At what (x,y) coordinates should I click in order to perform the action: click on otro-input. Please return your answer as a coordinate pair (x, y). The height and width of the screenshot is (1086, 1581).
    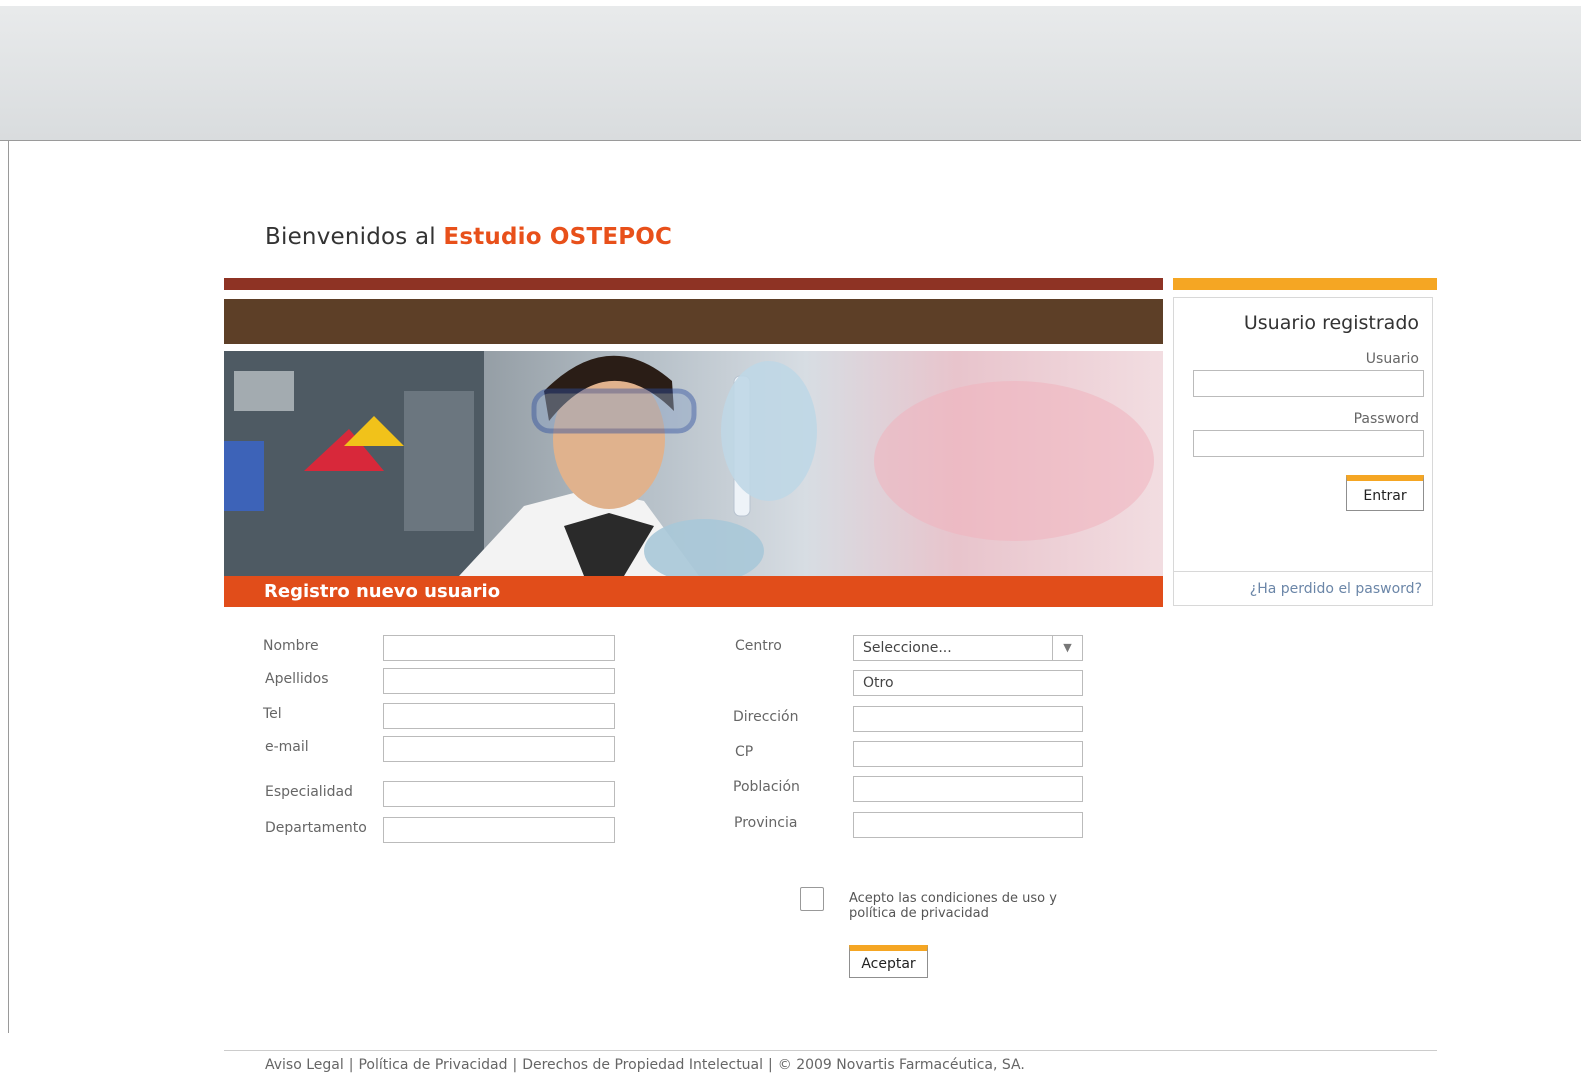
    Looking at the image, I should click on (968, 683).